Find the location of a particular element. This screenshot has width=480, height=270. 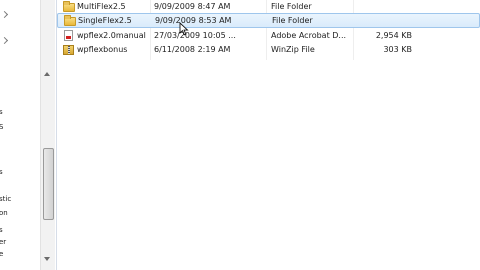

nav-item: stic is located at coordinates (5, 199).